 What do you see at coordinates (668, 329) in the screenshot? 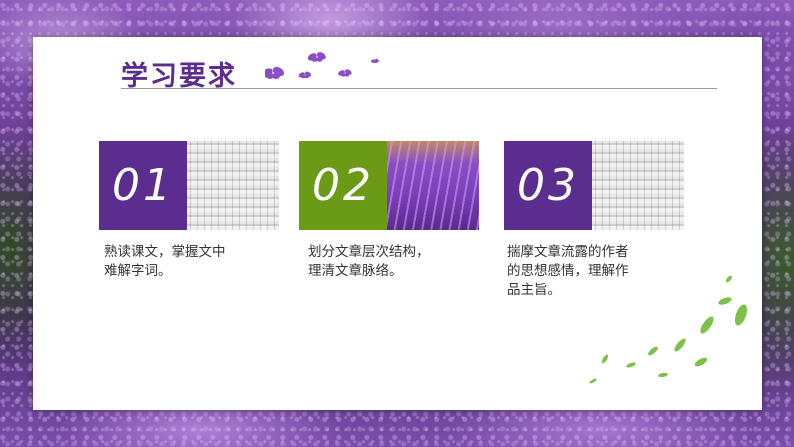
I see `leaves-decoration` at bounding box center [668, 329].